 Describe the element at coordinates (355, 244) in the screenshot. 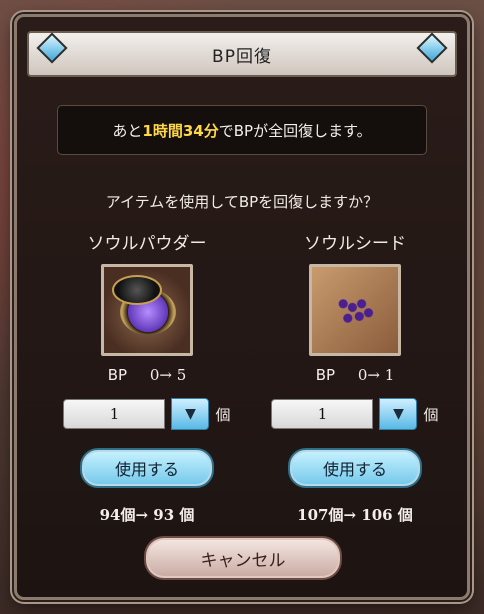

I see `item-name: ソウルシード` at that location.